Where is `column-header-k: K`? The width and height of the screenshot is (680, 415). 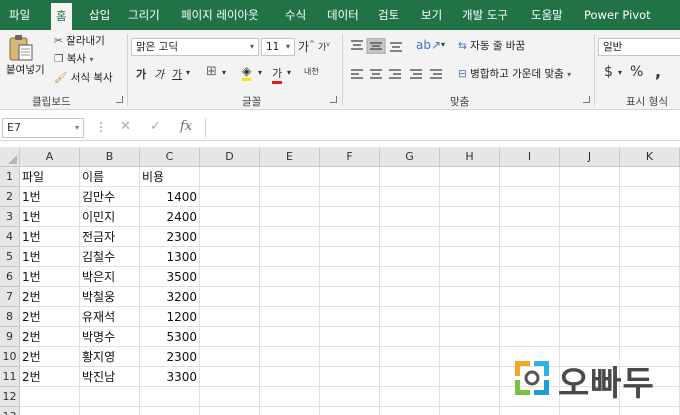
column-header-k: K is located at coordinates (650, 157).